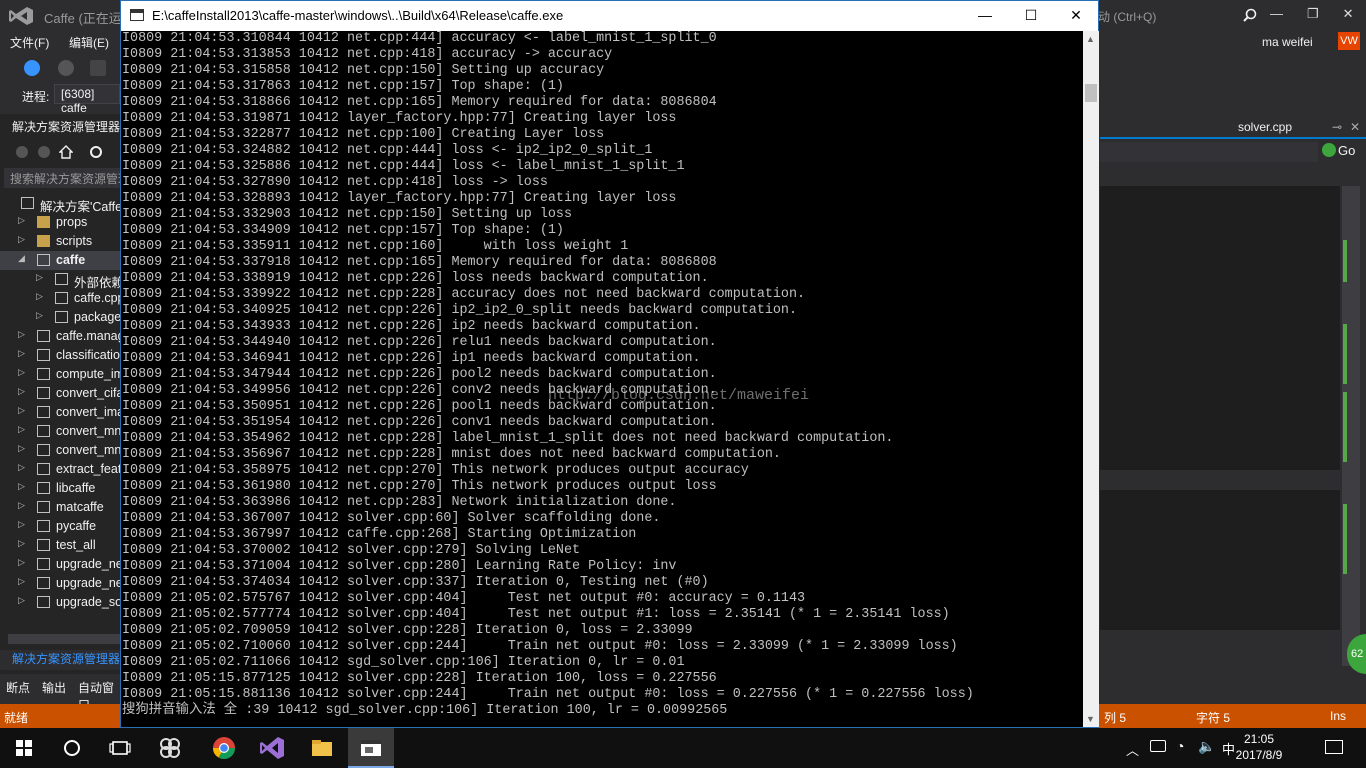  I want to click on tree-item: ▷ 外部依赖项, so click(60, 279).